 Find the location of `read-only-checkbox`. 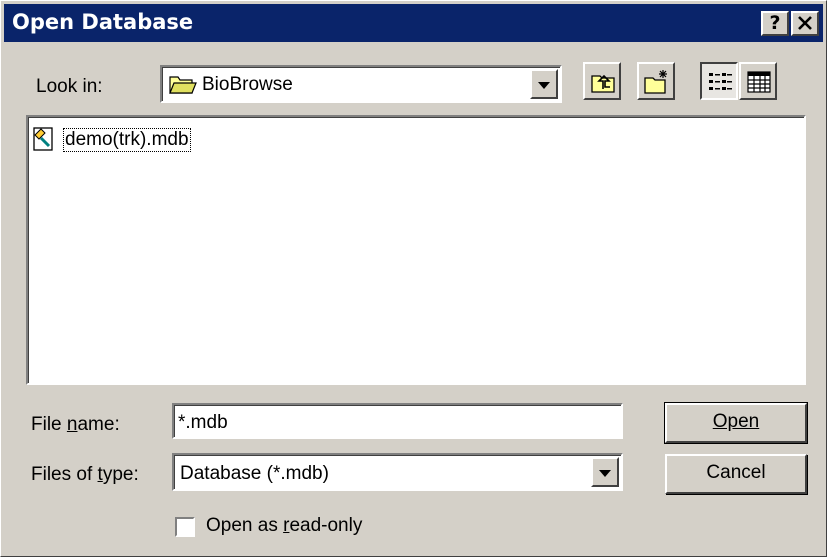

read-only-checkbox is located at coordinates (185, 527).